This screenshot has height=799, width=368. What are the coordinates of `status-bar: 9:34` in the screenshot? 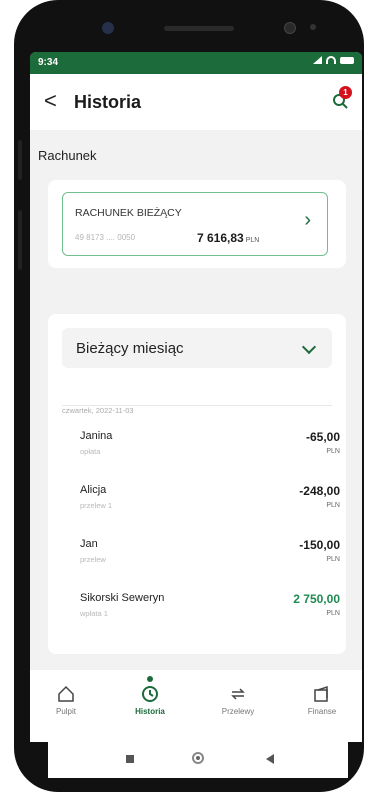 It's located at (196, 63).